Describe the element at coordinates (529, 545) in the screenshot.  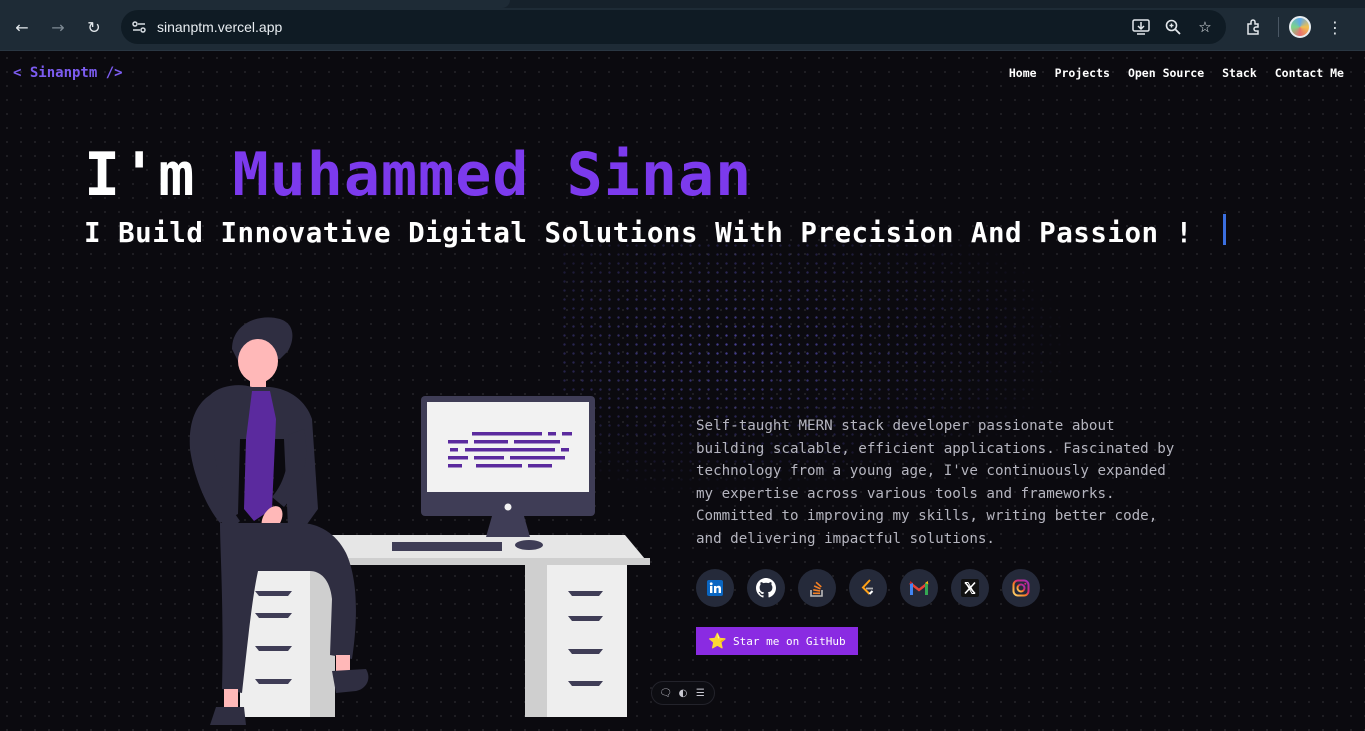
I see `mouse` at that location.